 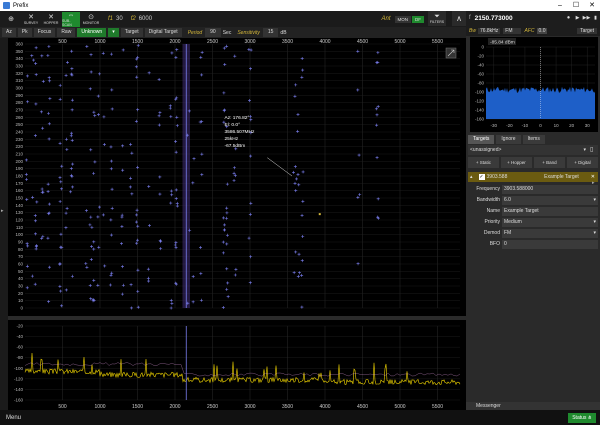 What do you see at coordinates (19, 357) in the screenshot?
I see `y-tick-label: -80` at bounding box center [19, 357].